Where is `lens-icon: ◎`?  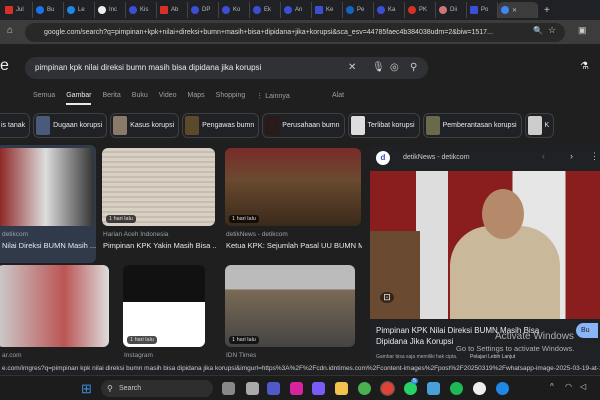
lens-icon: ◎ is located at coordinates (394, 68).